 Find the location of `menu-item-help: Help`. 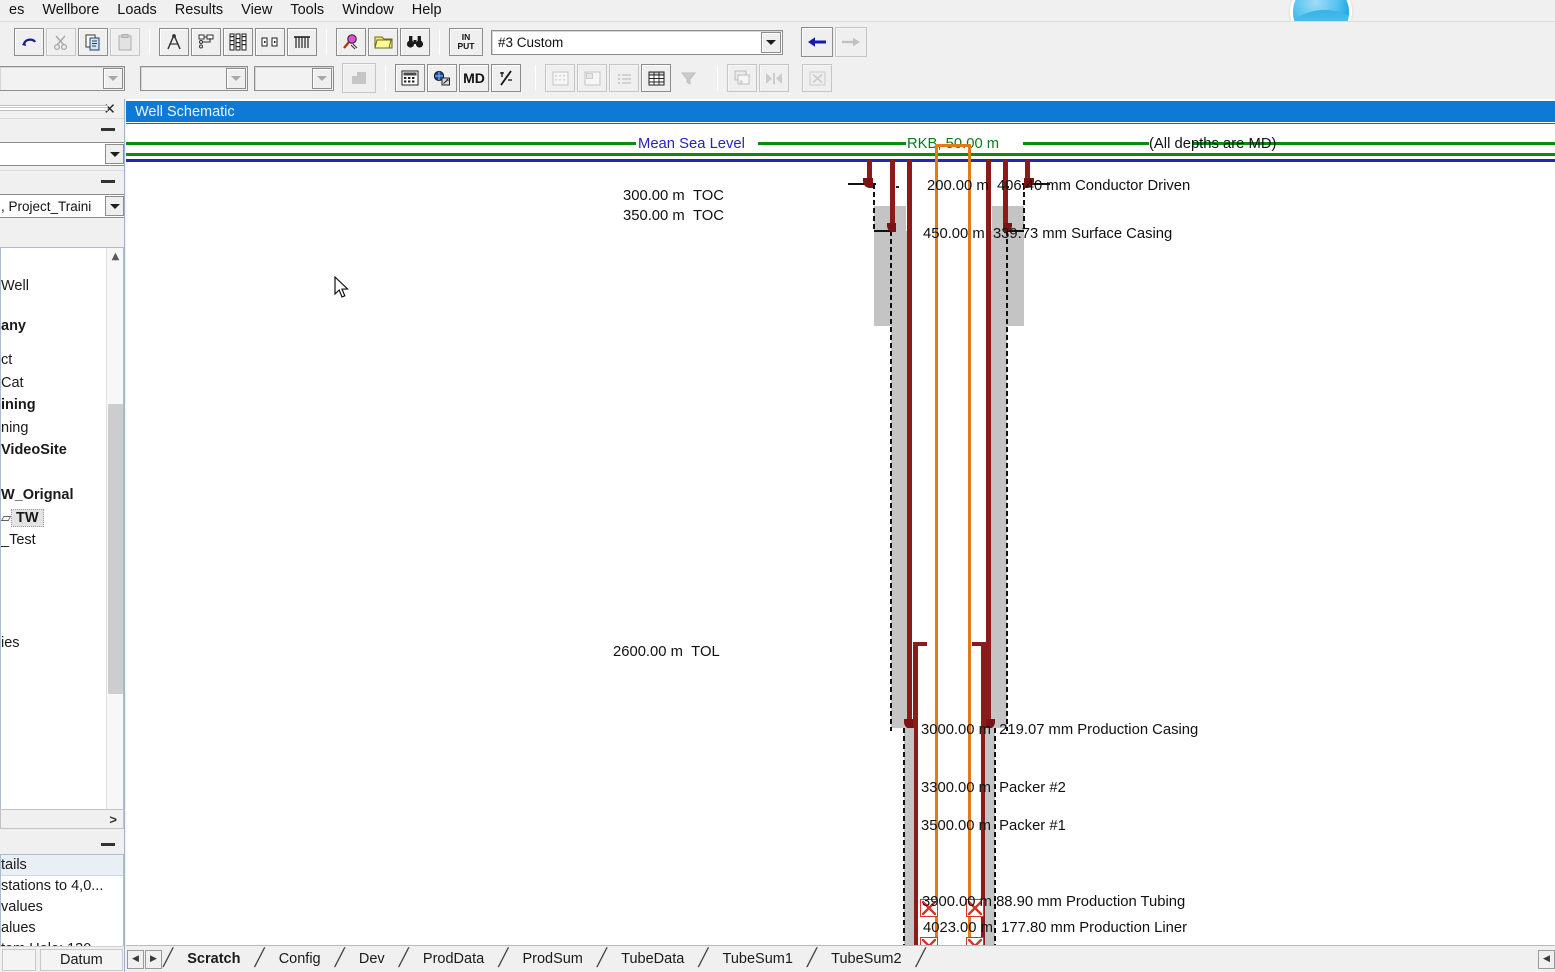

menu-item-help: Help is located at coordinates (427, 10).